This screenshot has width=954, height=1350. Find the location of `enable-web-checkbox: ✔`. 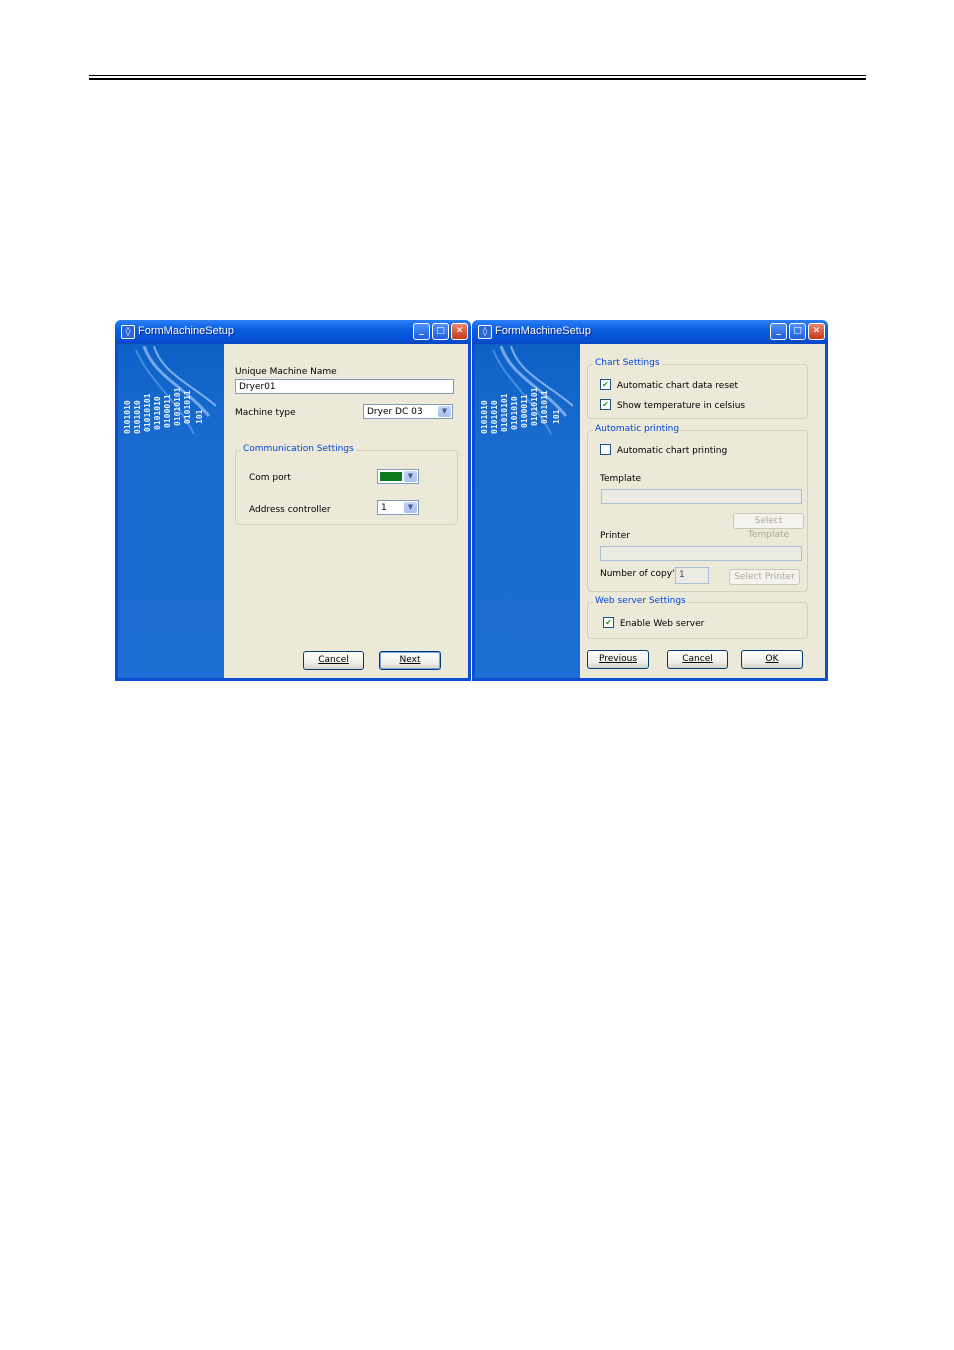

enable-web-checkbox: ✔ is located at coordinates (608, 622).